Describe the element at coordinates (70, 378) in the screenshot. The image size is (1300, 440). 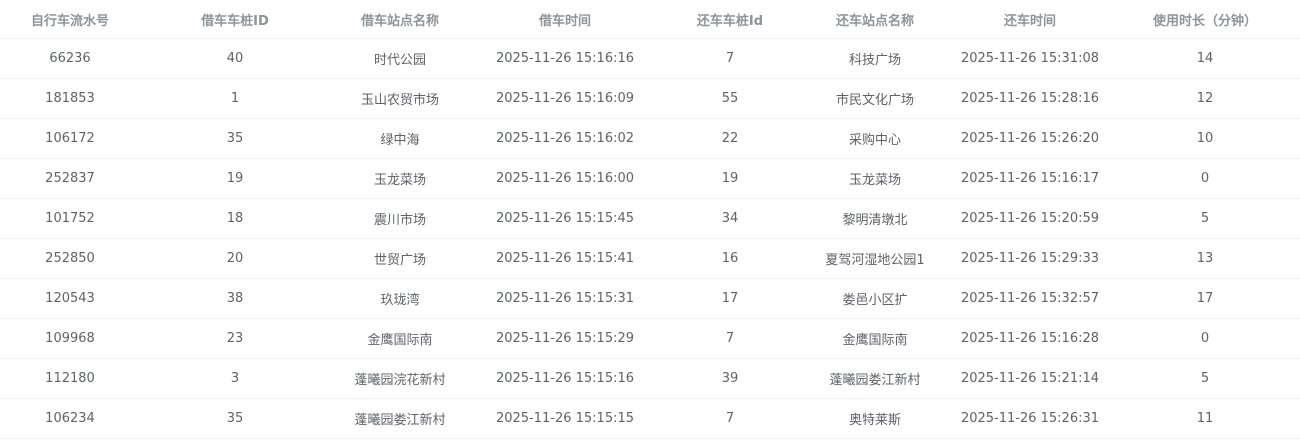
I see `cell-bike-serial: 112180` at that location.